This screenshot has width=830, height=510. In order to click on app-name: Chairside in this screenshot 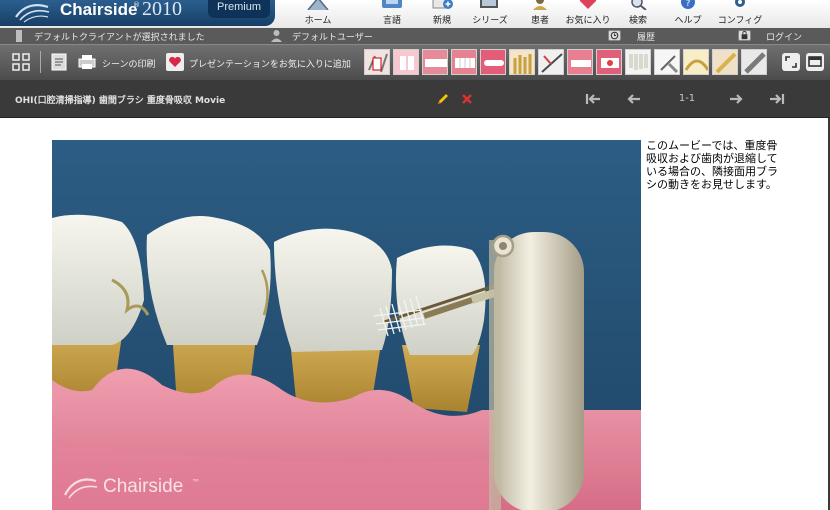, I will do `click(99, 9)`.